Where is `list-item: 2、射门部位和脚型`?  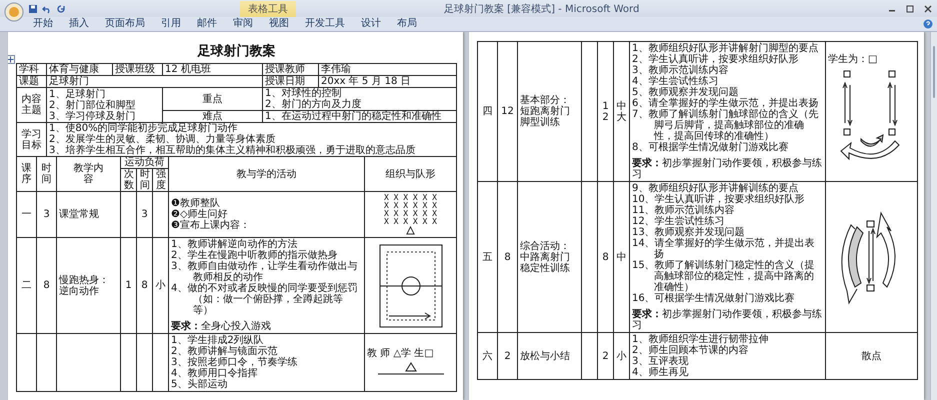
list-item: 2、射门部位和脚型 is located at coordinates (92, 105).